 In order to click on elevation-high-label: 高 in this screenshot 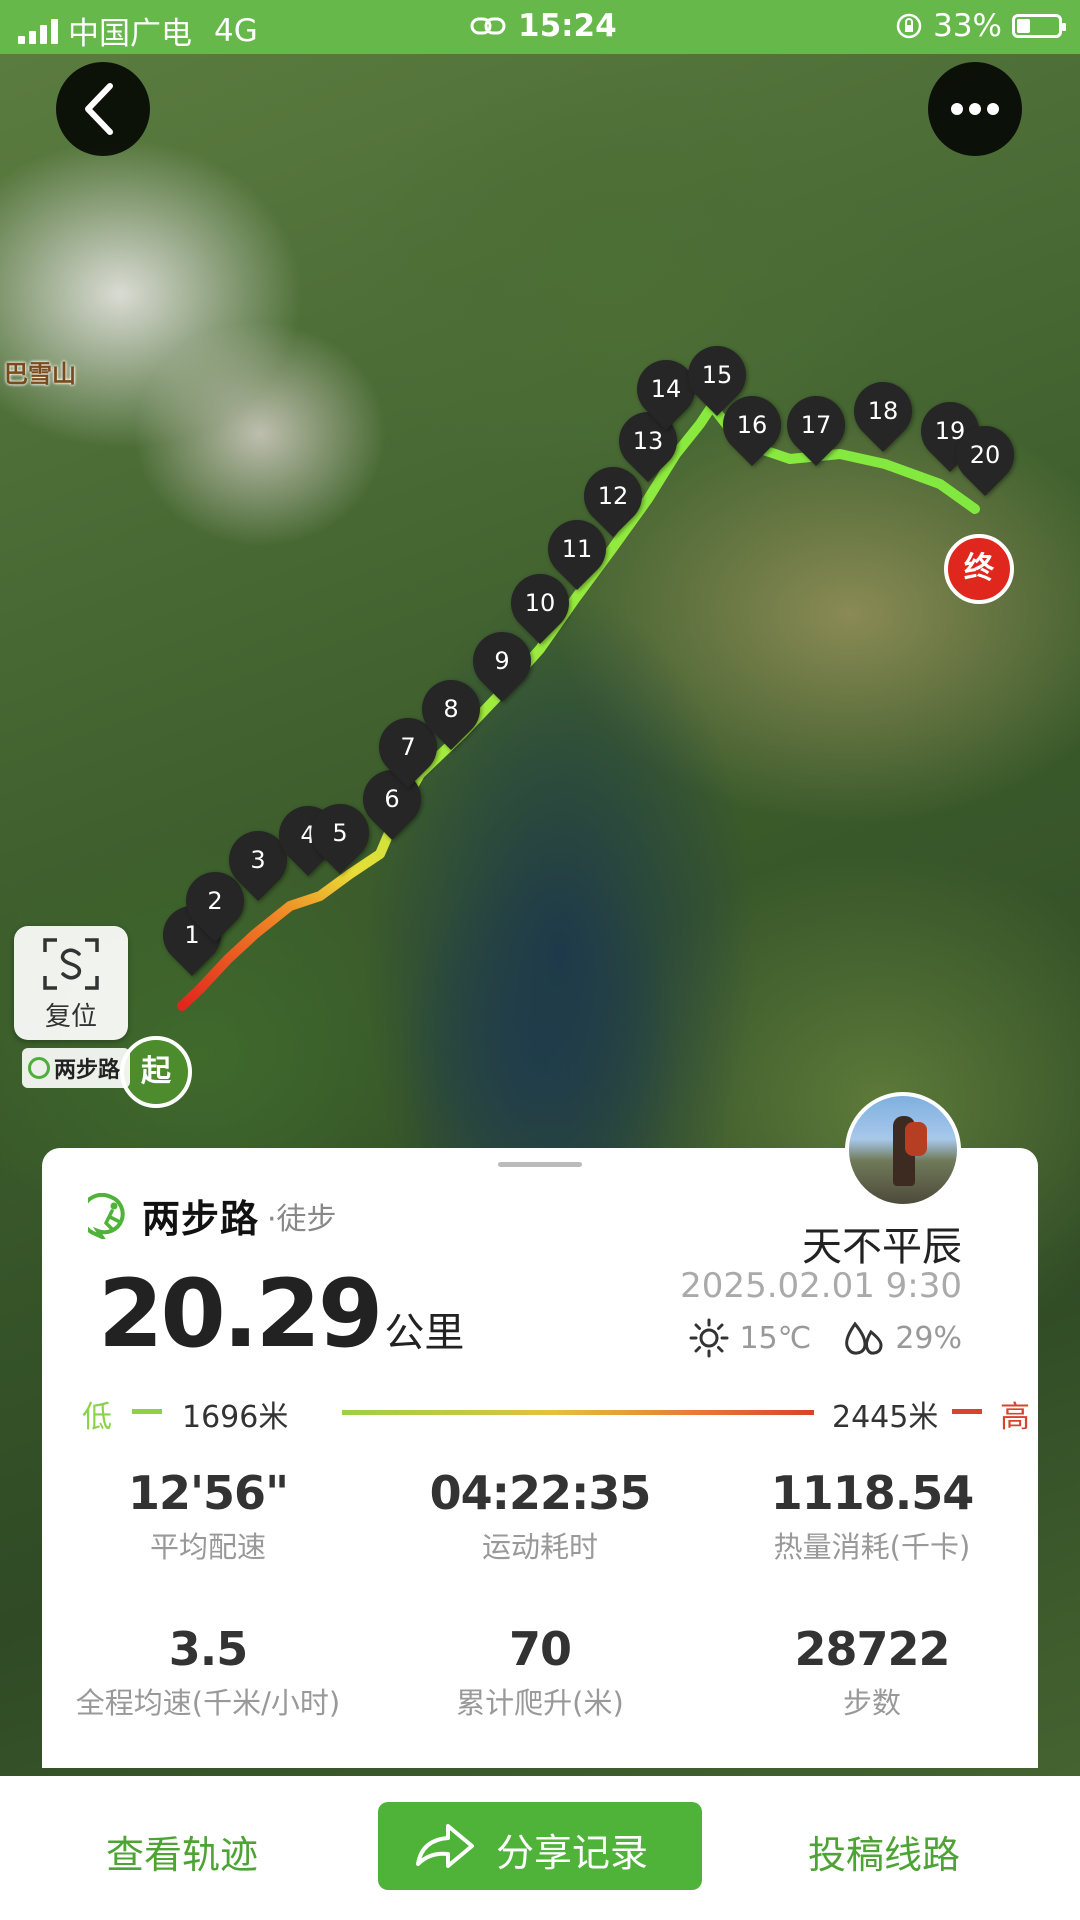, I will do `click(1015, 1417)`.